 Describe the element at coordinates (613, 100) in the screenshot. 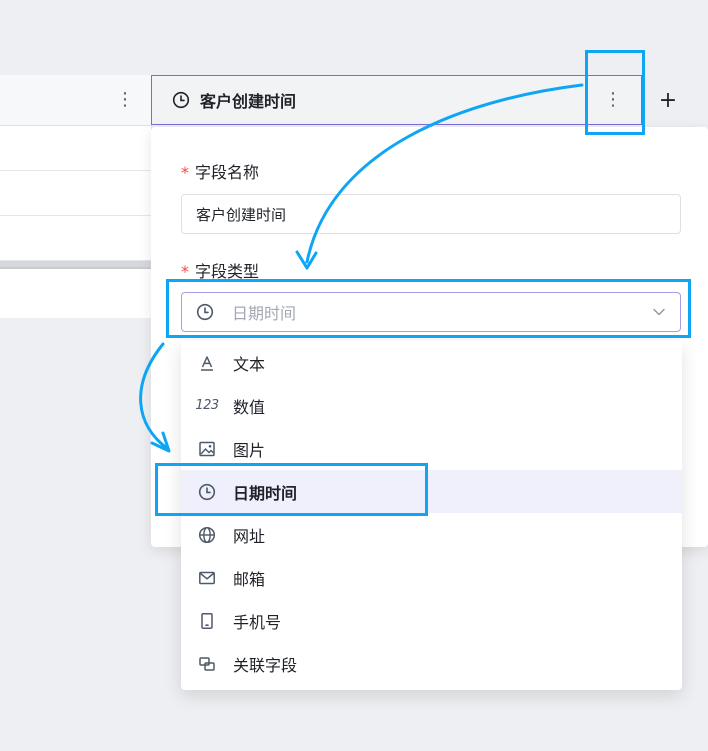

I see `column-more-icon: ⋮` at that location.